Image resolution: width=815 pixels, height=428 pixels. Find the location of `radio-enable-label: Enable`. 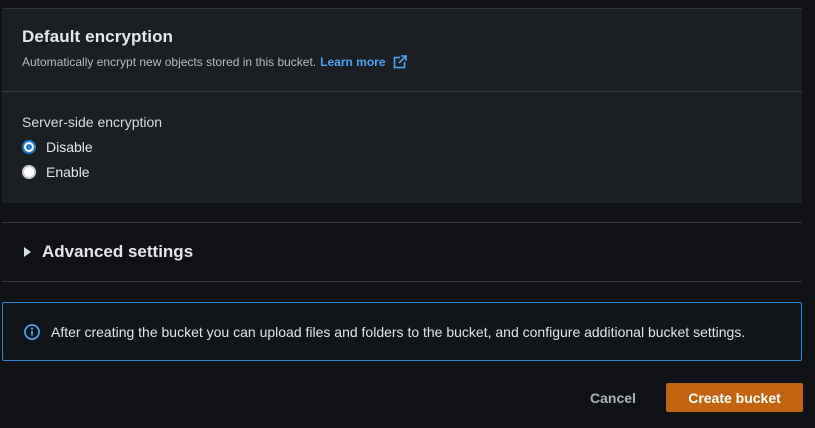

radio-enable-label: Enable is located at coordinates (68, 172).